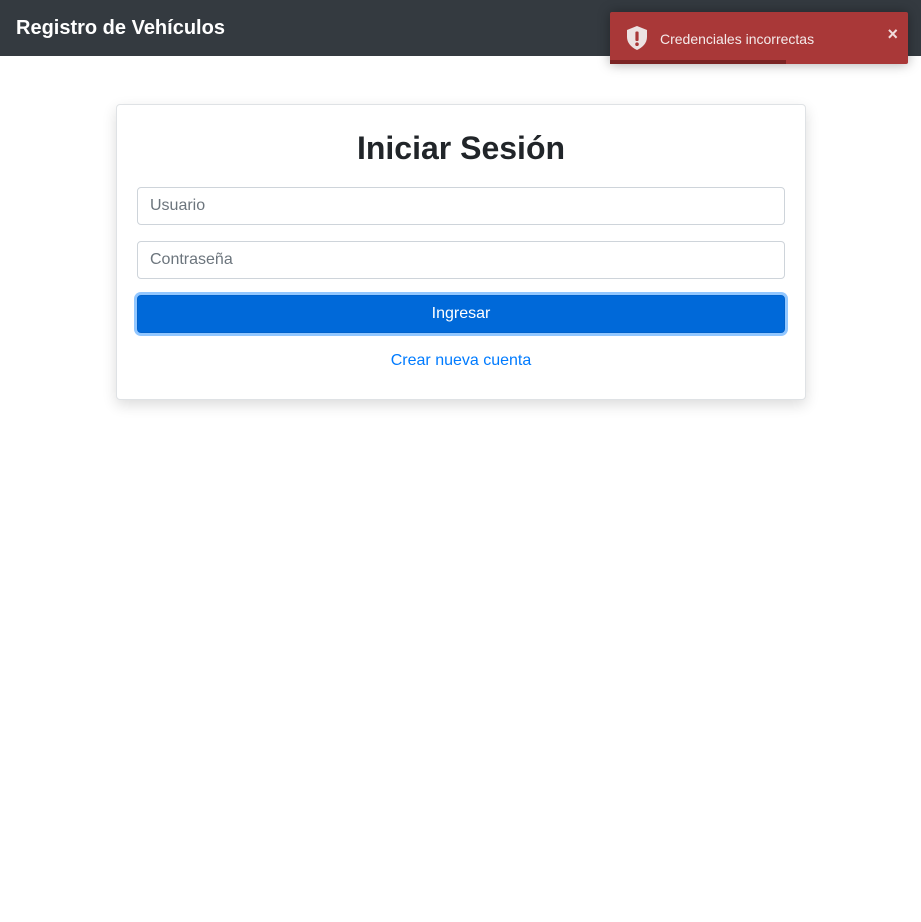 The image size is (921, 922). Describe the element at coordinates (461, 206) in the screenshot. I see `username-input` at that location.